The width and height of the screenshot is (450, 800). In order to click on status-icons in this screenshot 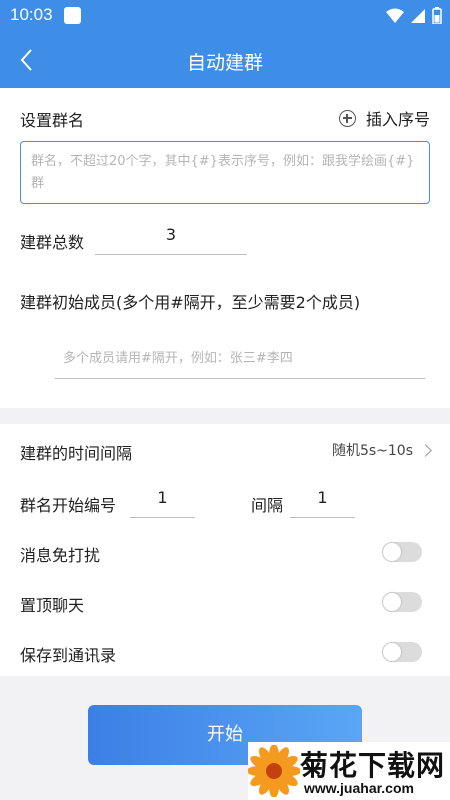, I will do `click(414, 15)`.